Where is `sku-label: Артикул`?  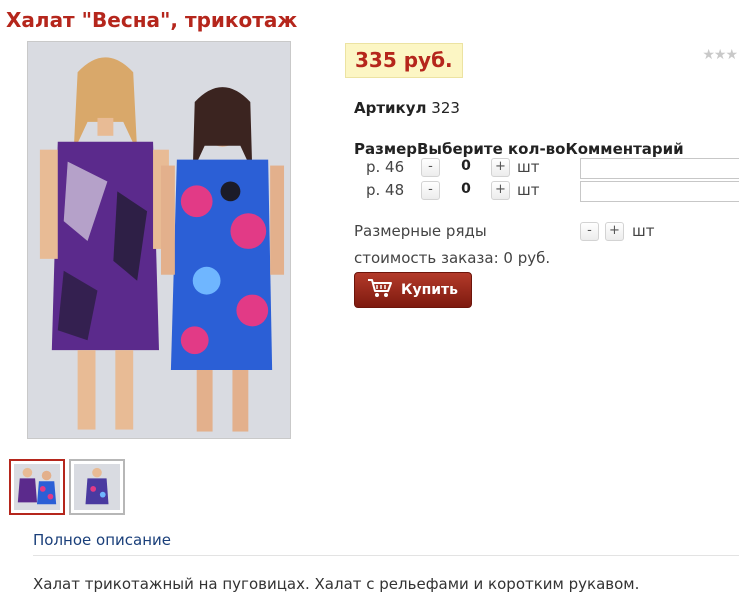 sku-label: Артикул is located at coordinates (390, 108).